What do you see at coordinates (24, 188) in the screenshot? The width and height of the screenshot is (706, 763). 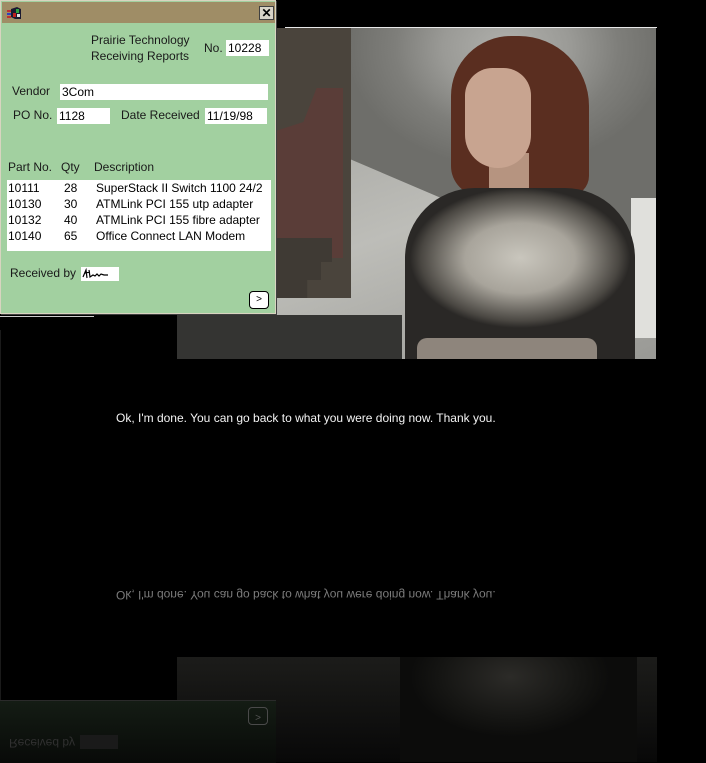 I see `part-number: 10111` at bounding box center [24, 188].